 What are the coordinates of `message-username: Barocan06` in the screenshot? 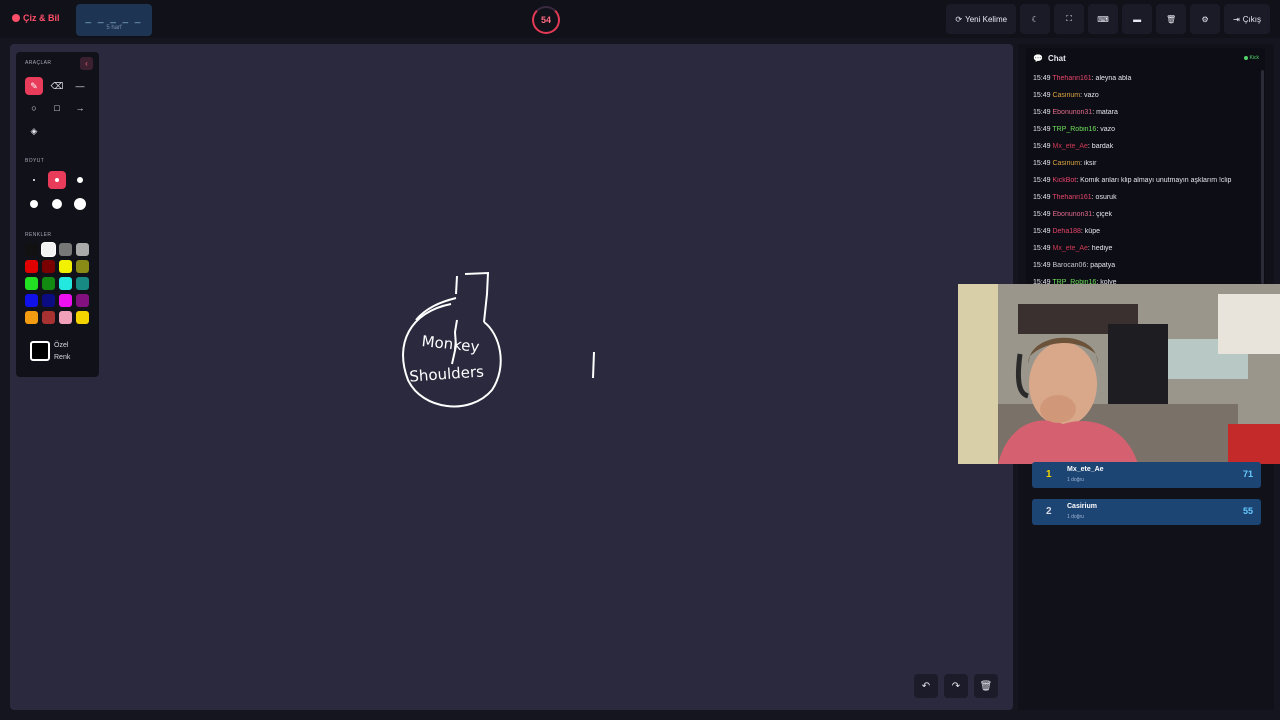 It's located at (1069, 265).